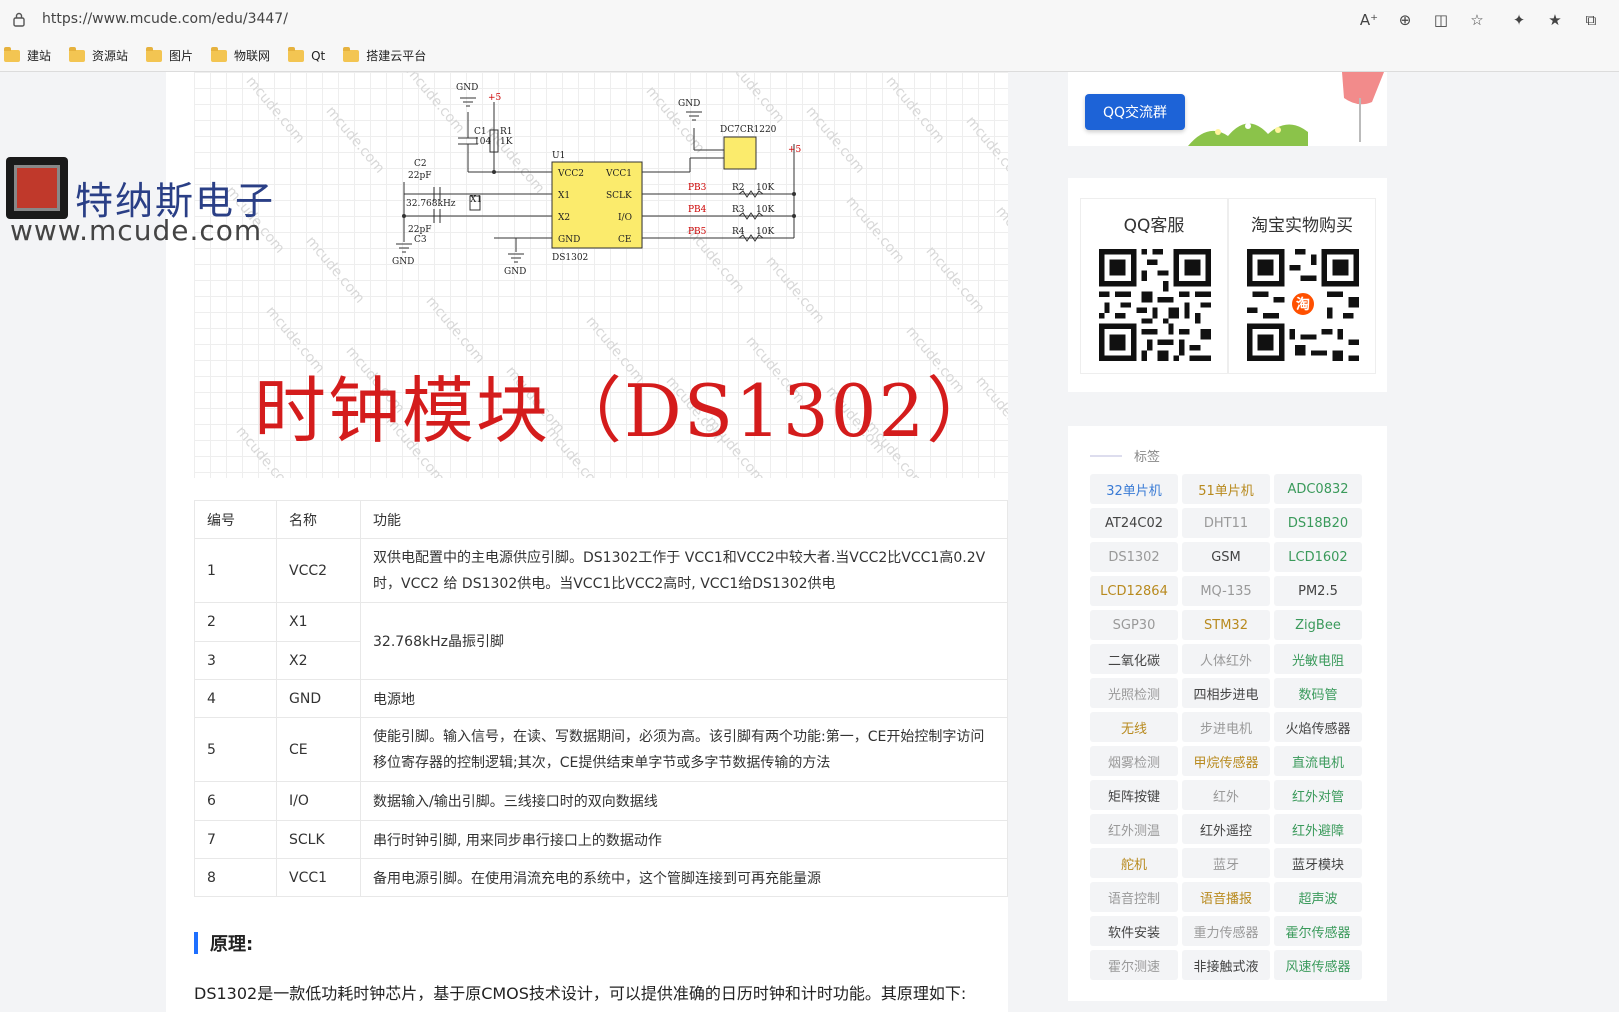 The width and height of the screenshot is (1619, 1012). Describe the element at coordinates (1134, 761) in the screenshot. I see `tag-link: 烟雾检测` at that location.